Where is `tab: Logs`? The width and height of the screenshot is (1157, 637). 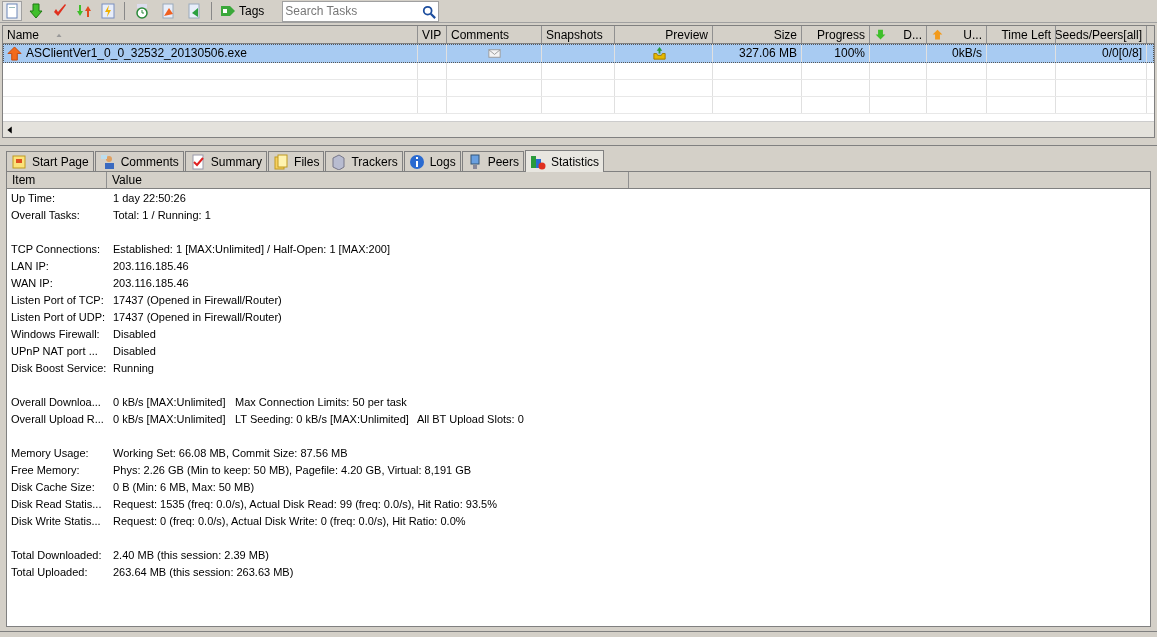
tab: Logs is located at coordinates (432, 161).